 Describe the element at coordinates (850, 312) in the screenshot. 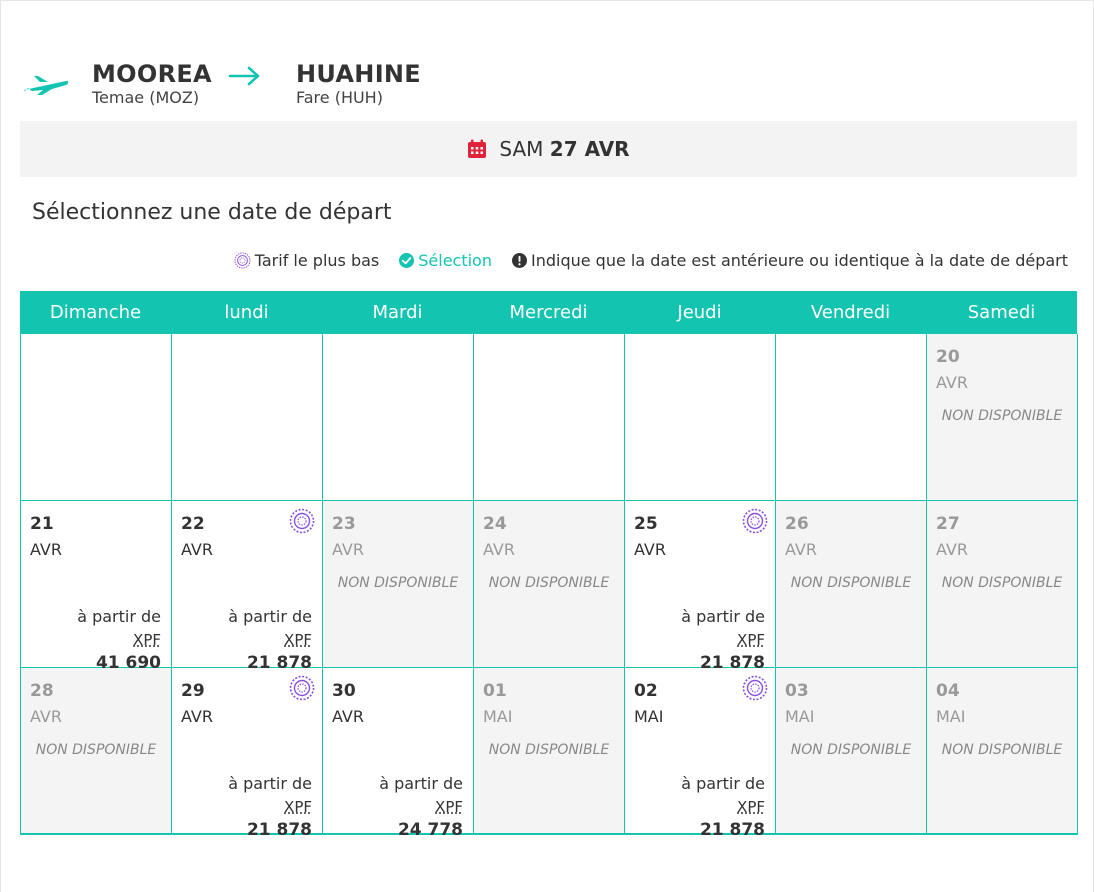

I see `weekday-friday: Vendredi` at that location.